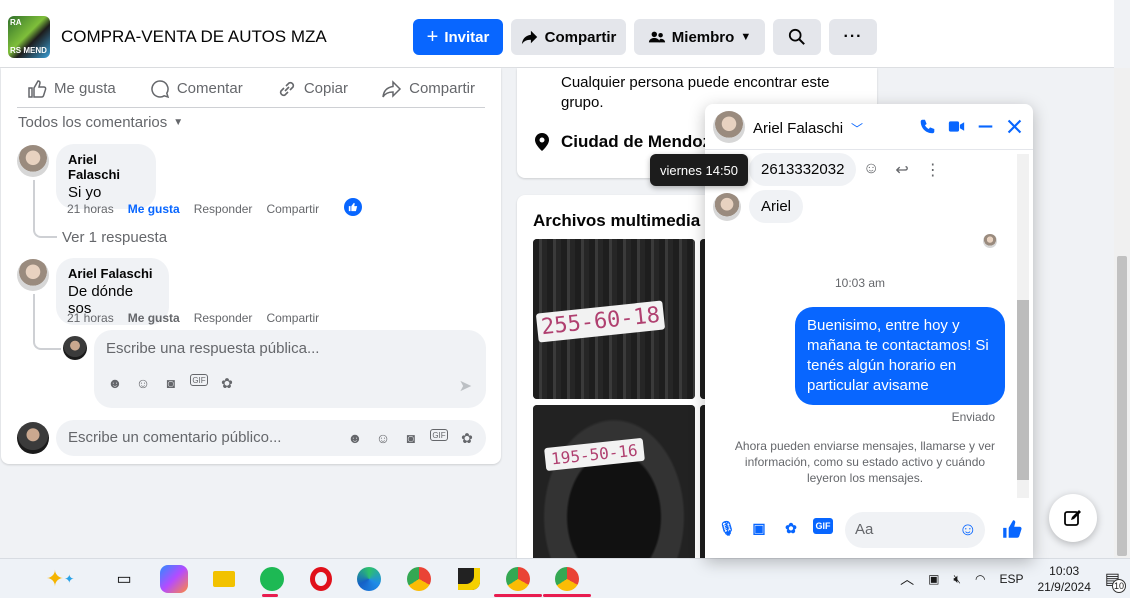 Image resolution: width=1130 pixels, height=598 pixels. What do you see at coordinates (353, 207) in the screenshot?
I see `like-reaction-icon` at bounding box center [353, 207].